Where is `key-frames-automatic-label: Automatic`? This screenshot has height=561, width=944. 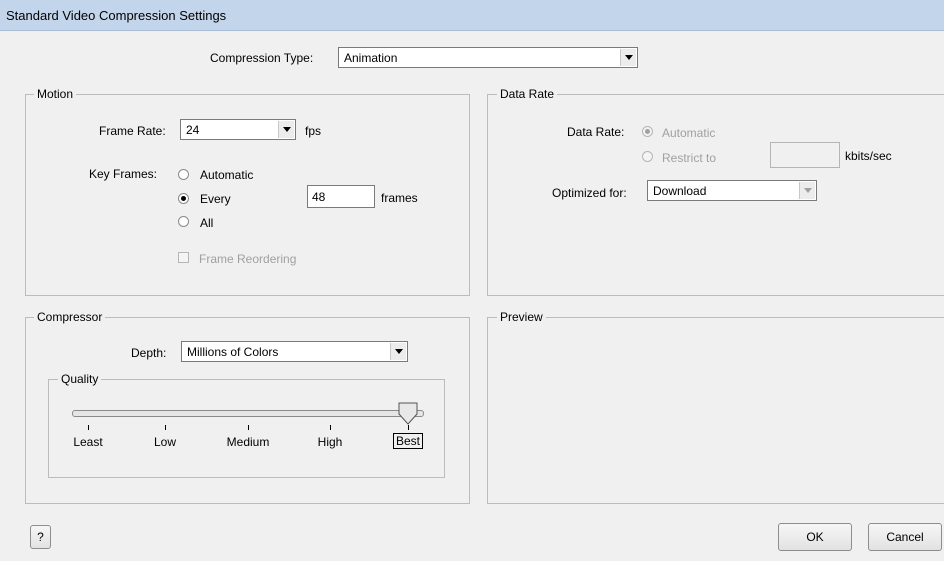
key-frames-automatic-label: Automatic is located at coordinates (227, 175).